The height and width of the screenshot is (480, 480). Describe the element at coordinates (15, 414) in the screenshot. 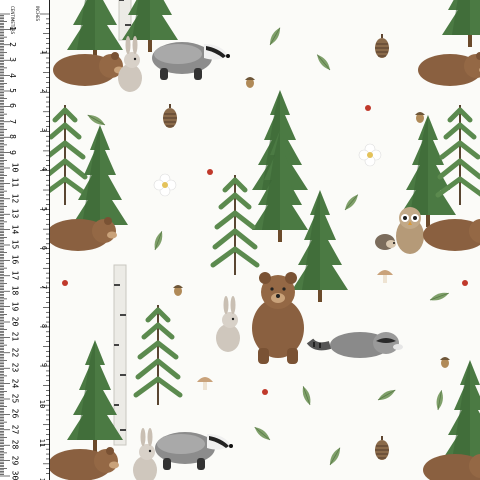

I see `ruler-cm-number: 26` at that location.